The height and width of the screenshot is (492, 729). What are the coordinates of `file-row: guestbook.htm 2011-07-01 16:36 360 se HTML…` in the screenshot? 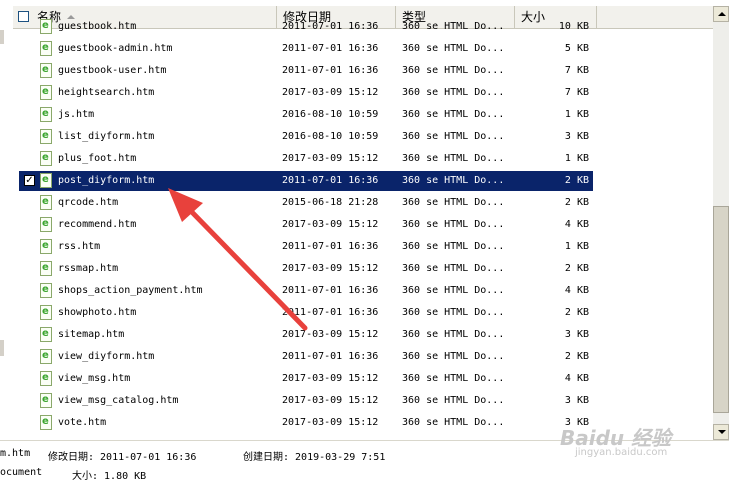 It's located at (363, 27).